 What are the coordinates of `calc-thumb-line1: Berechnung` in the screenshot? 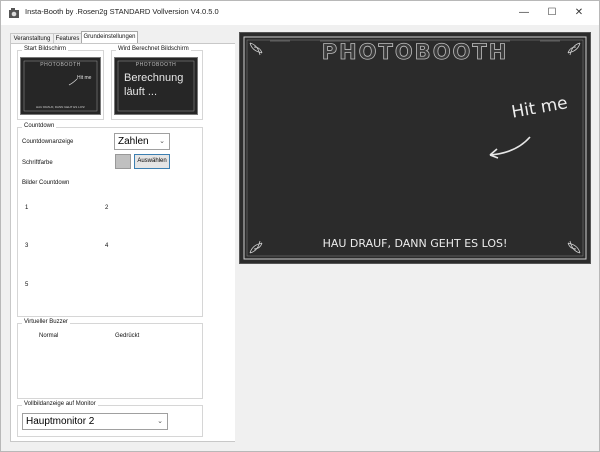 It's located at (154, 78).